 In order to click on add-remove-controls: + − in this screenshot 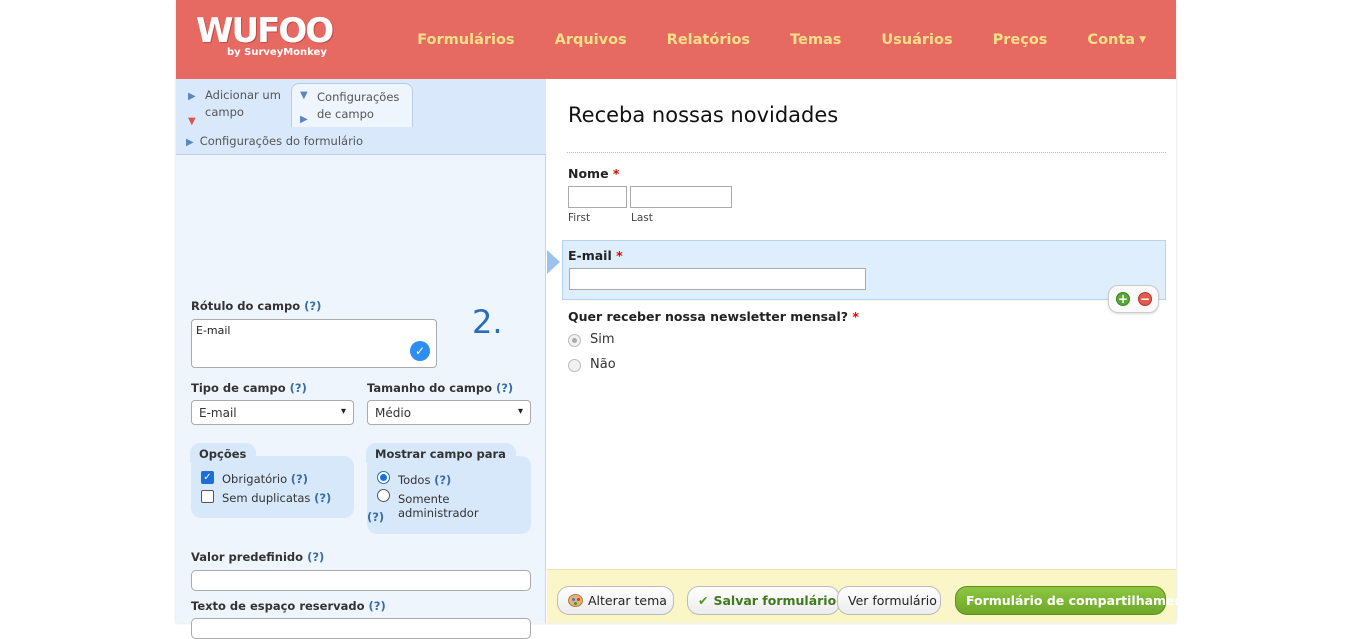, I will do `click(1133, 299)`.